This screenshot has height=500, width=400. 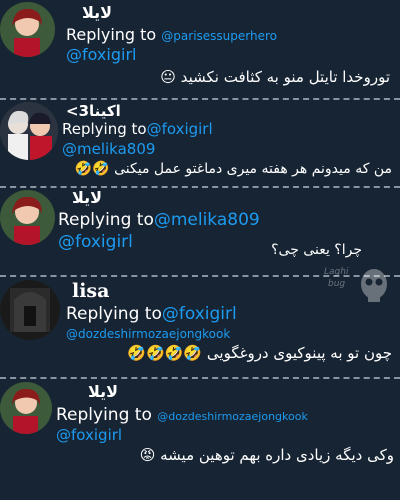 I want to click on replying-to-line: Replying to @dozdeshirmozaejongkook, so click(x=182, y=415).